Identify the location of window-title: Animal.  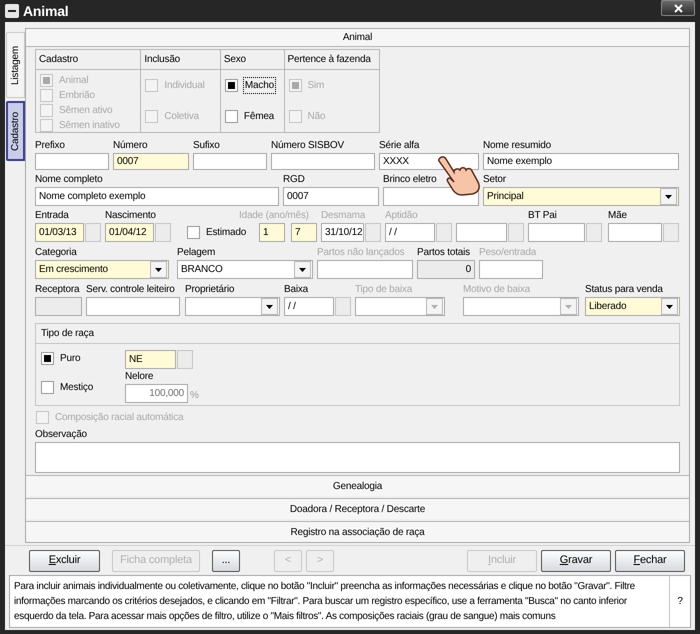
(45, 11).